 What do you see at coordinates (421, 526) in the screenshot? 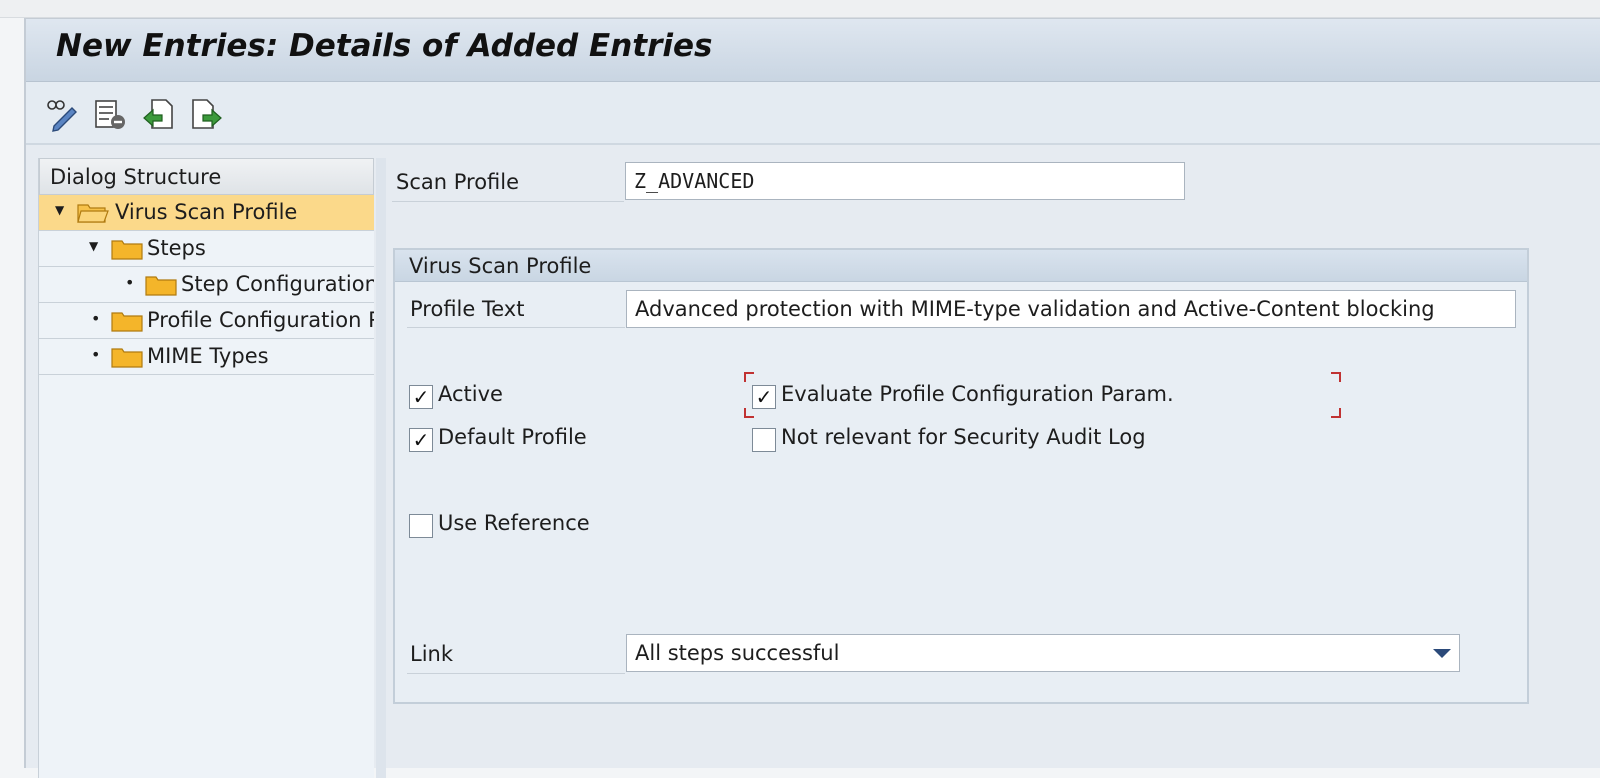
I see `use-reference-checkbox` at bounding box center [421, 526].